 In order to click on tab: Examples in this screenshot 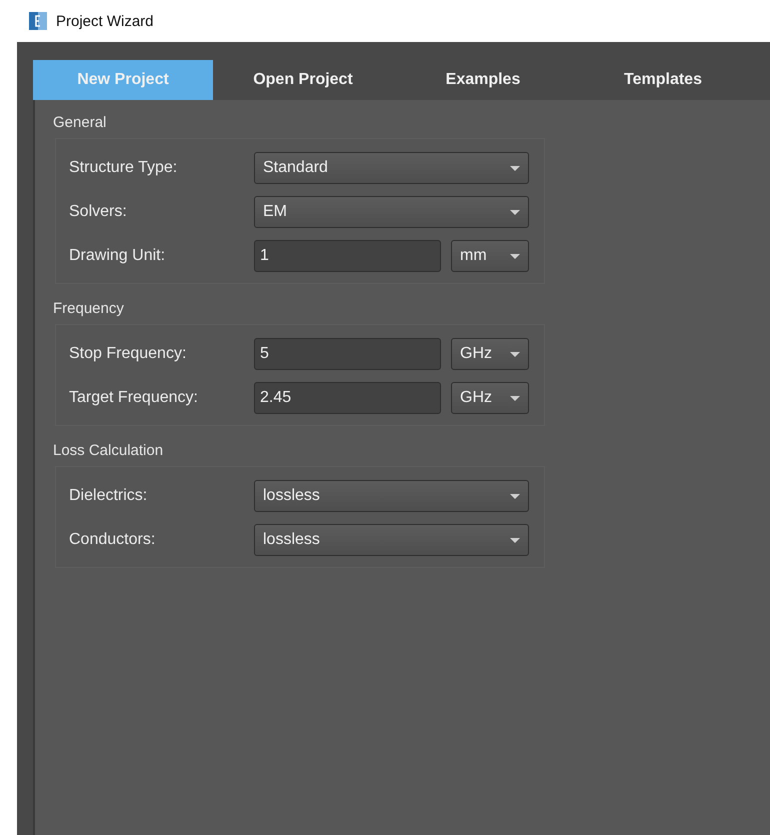, I will do `click(483, 80)`.